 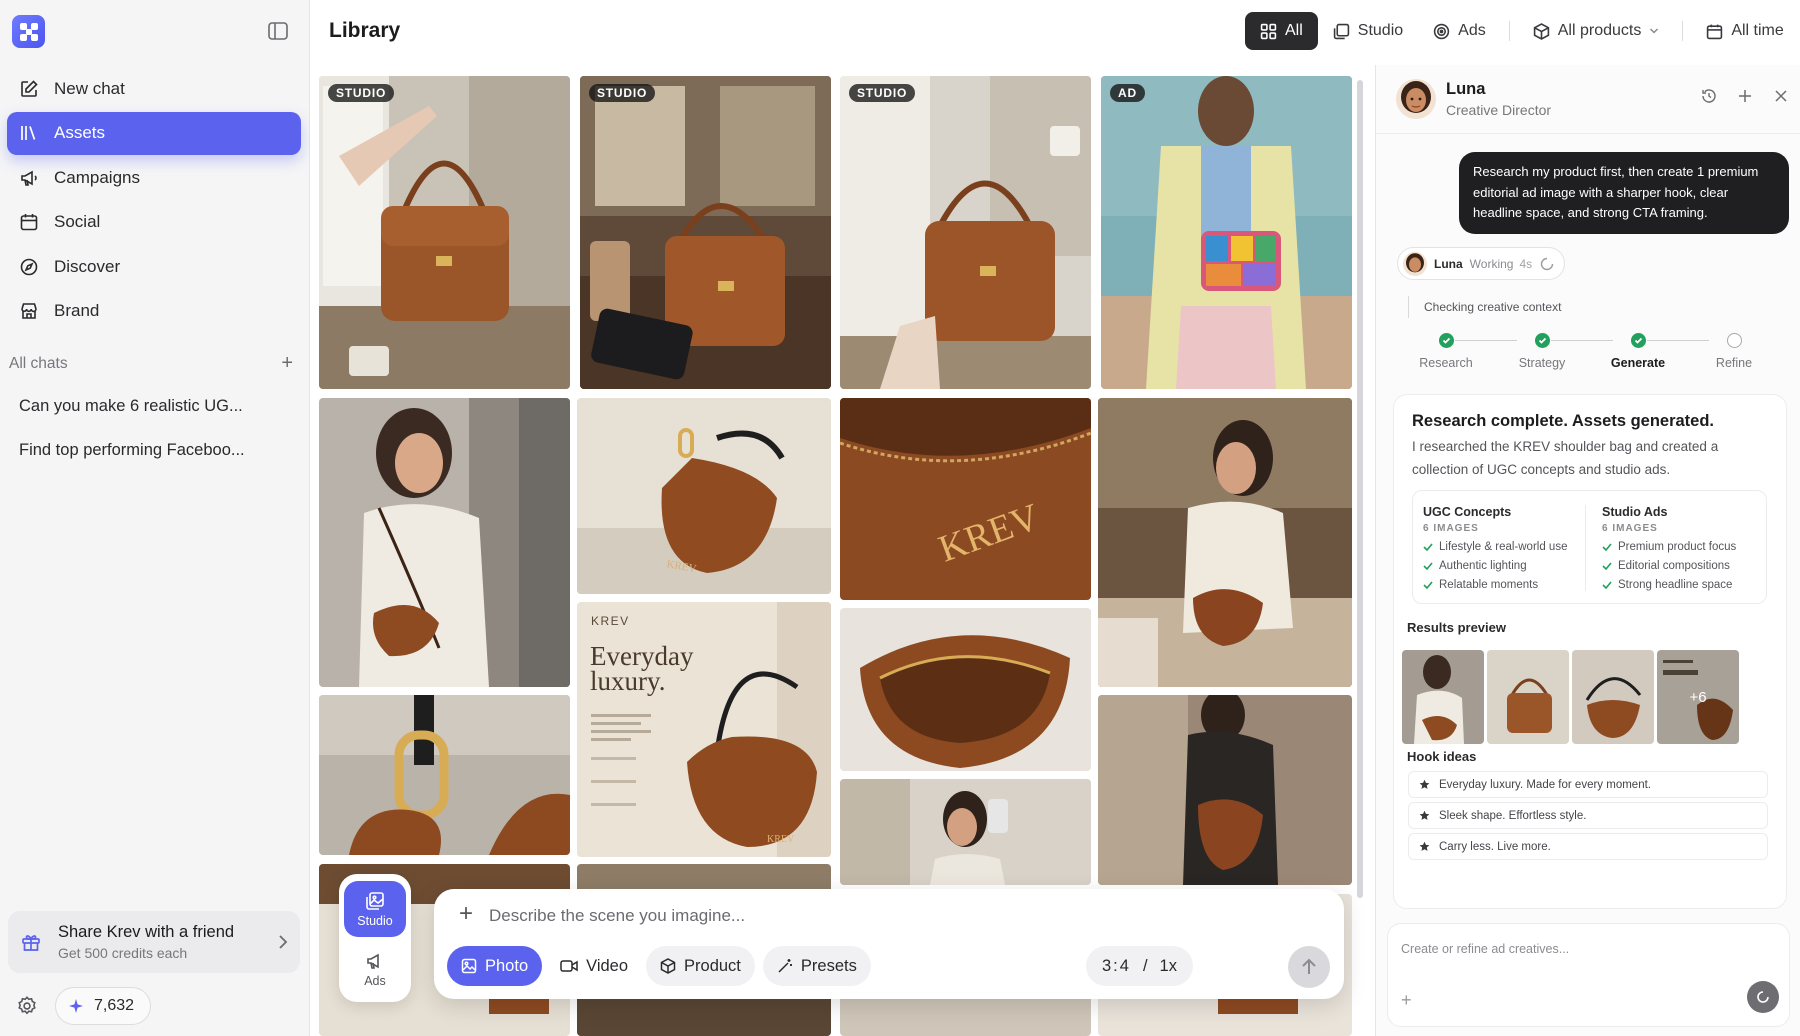 What do you see at coordinates (154, 133) in the screenshot?
I see `nav-assets: Assets` at bounding box center [154, 133].